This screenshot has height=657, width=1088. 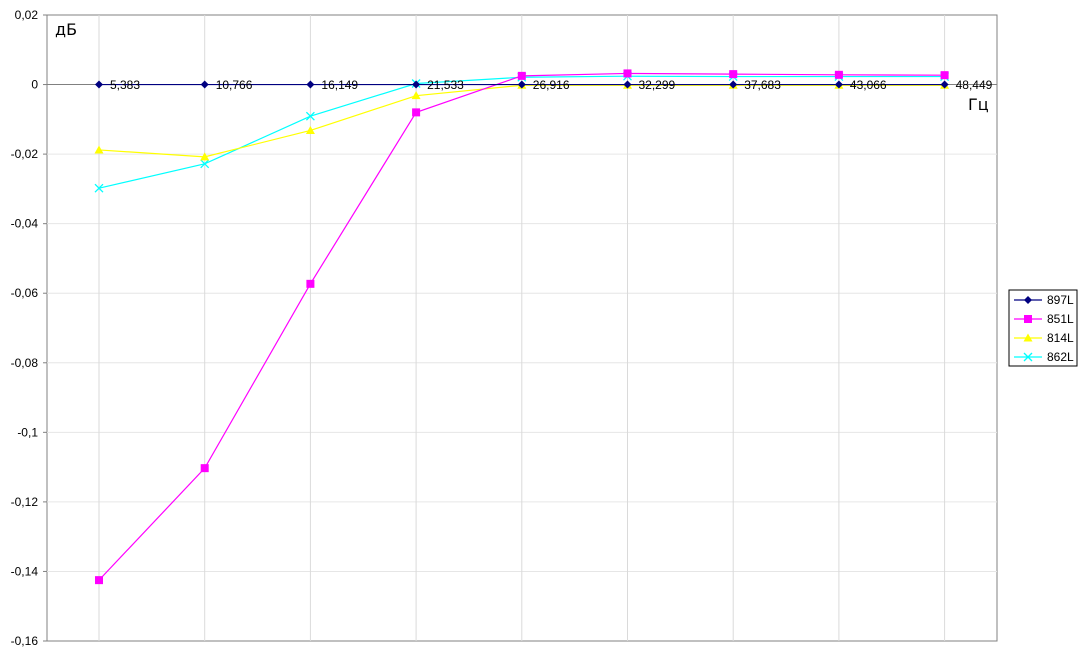 I want to click on y-tick-label: -0,16, so click(x=25, y=641).